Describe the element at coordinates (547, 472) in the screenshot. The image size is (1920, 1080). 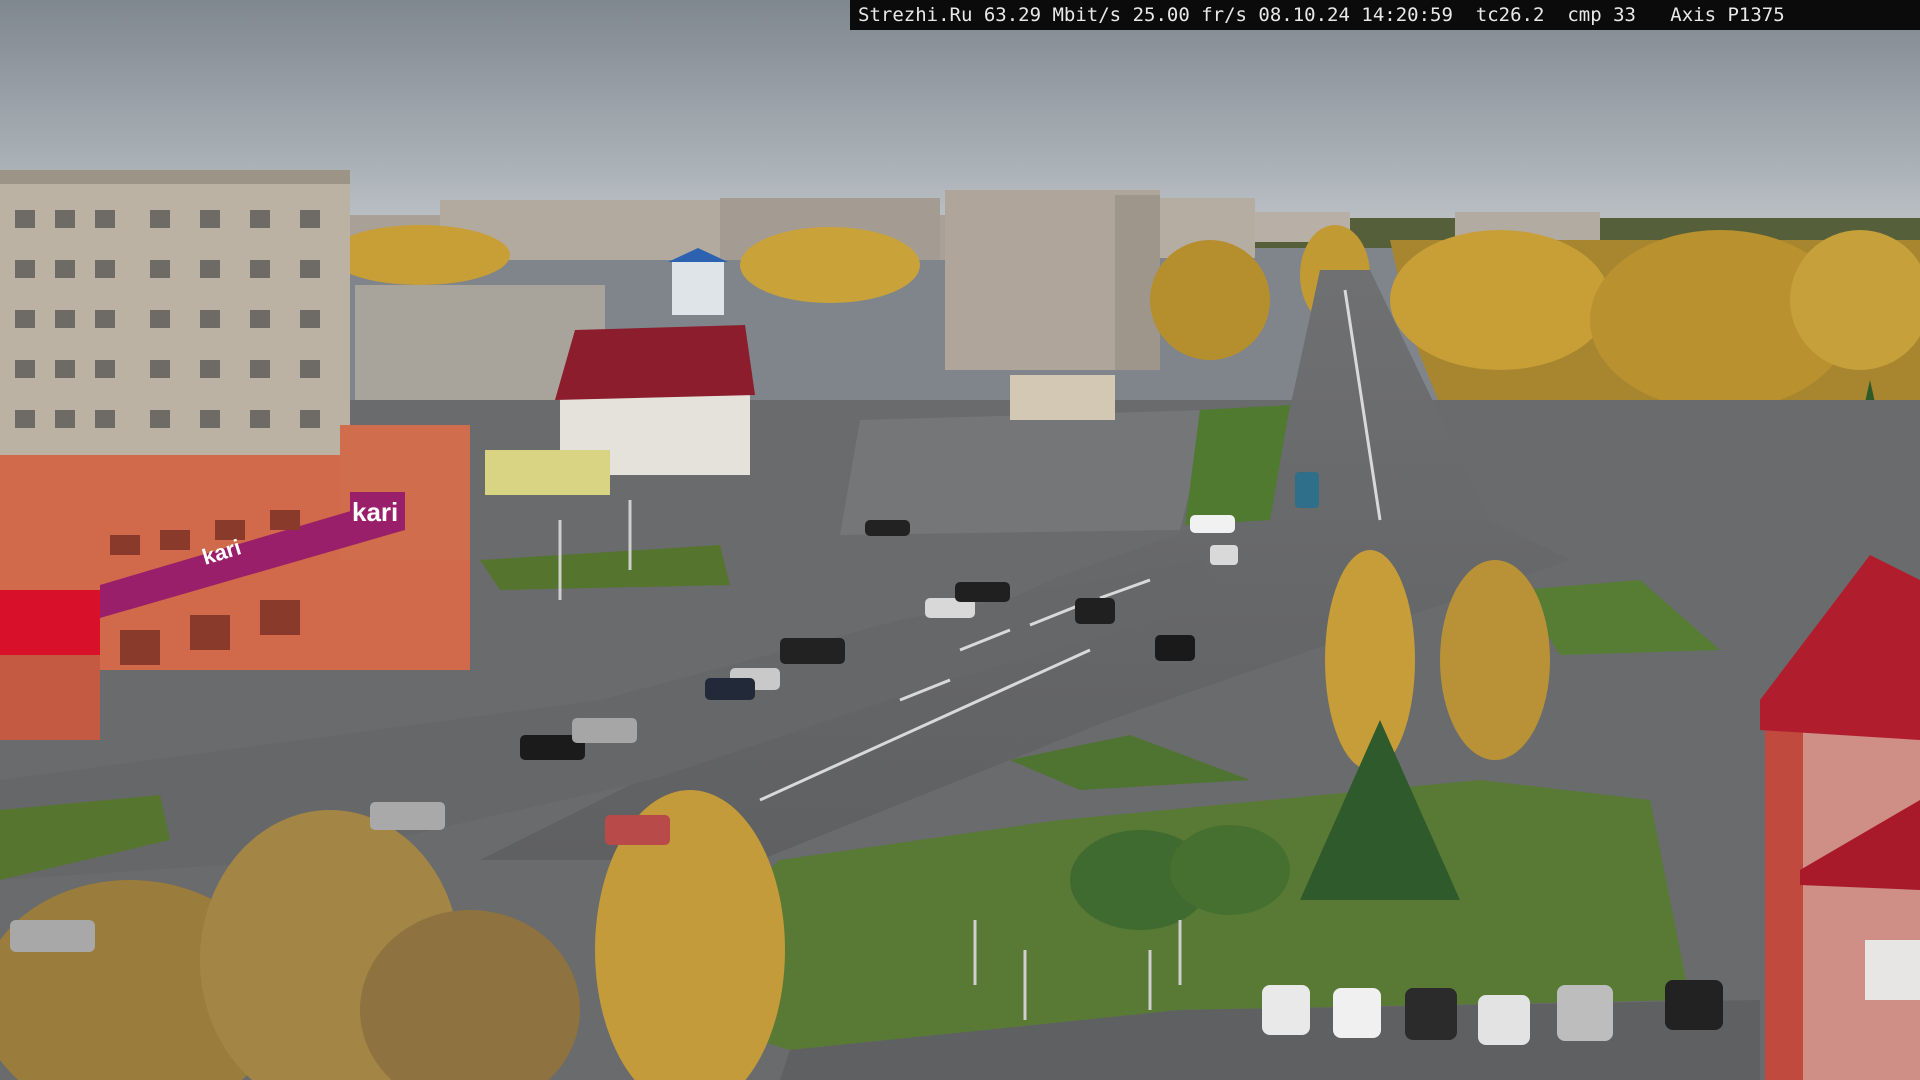
I see `kiosk-green` at that location.